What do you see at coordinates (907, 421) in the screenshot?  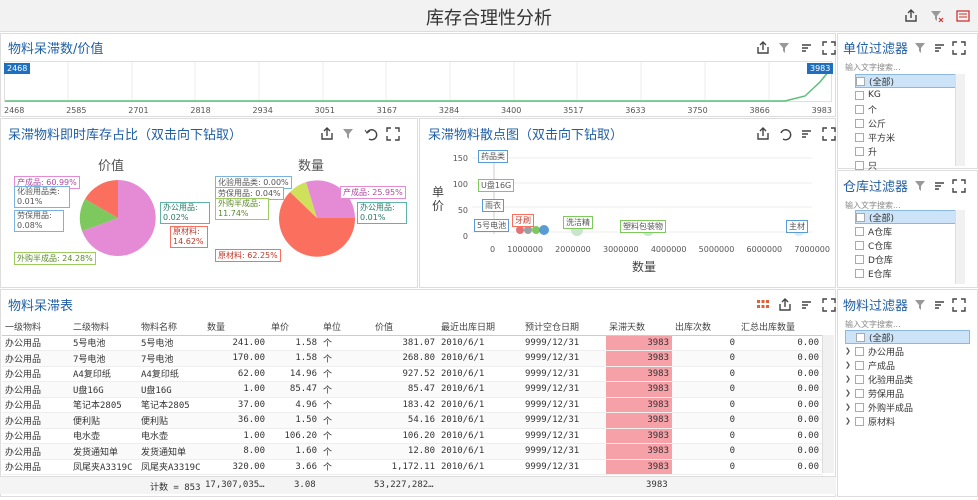 I see `filter-option: ❯ 原材料` at bounding box center [907, 421].